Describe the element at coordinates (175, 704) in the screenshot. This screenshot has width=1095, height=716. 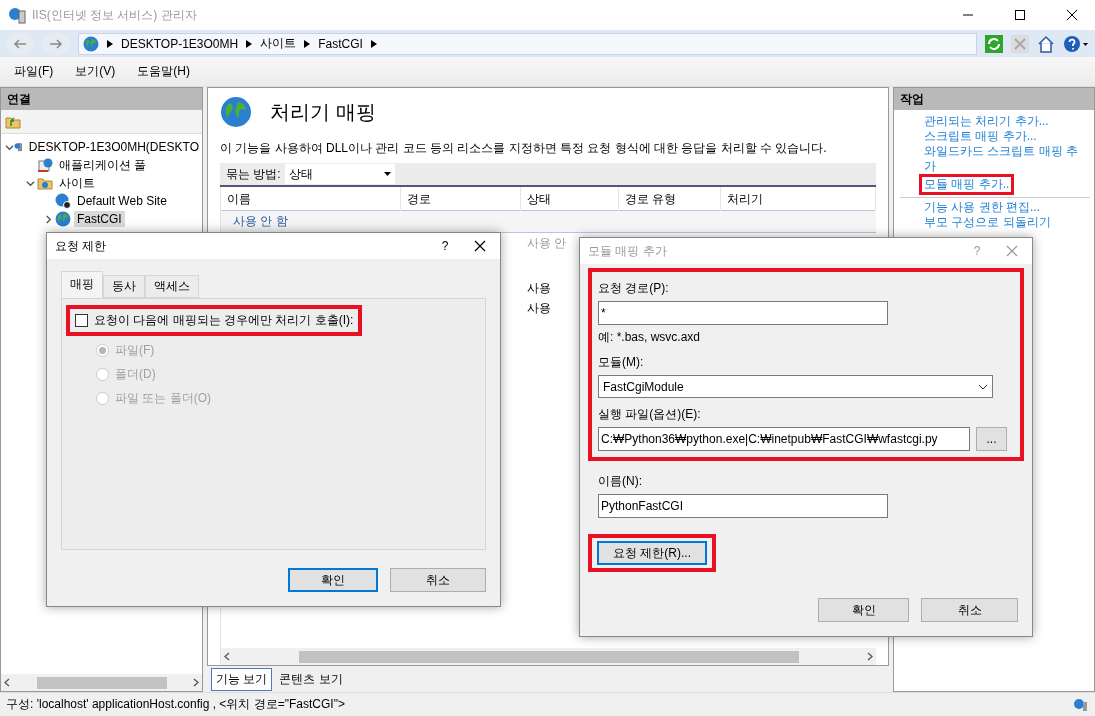
I see `status-text: 구성: 'localhost' applicationHost.config , <위치 경로="FastCGI">` at that location.